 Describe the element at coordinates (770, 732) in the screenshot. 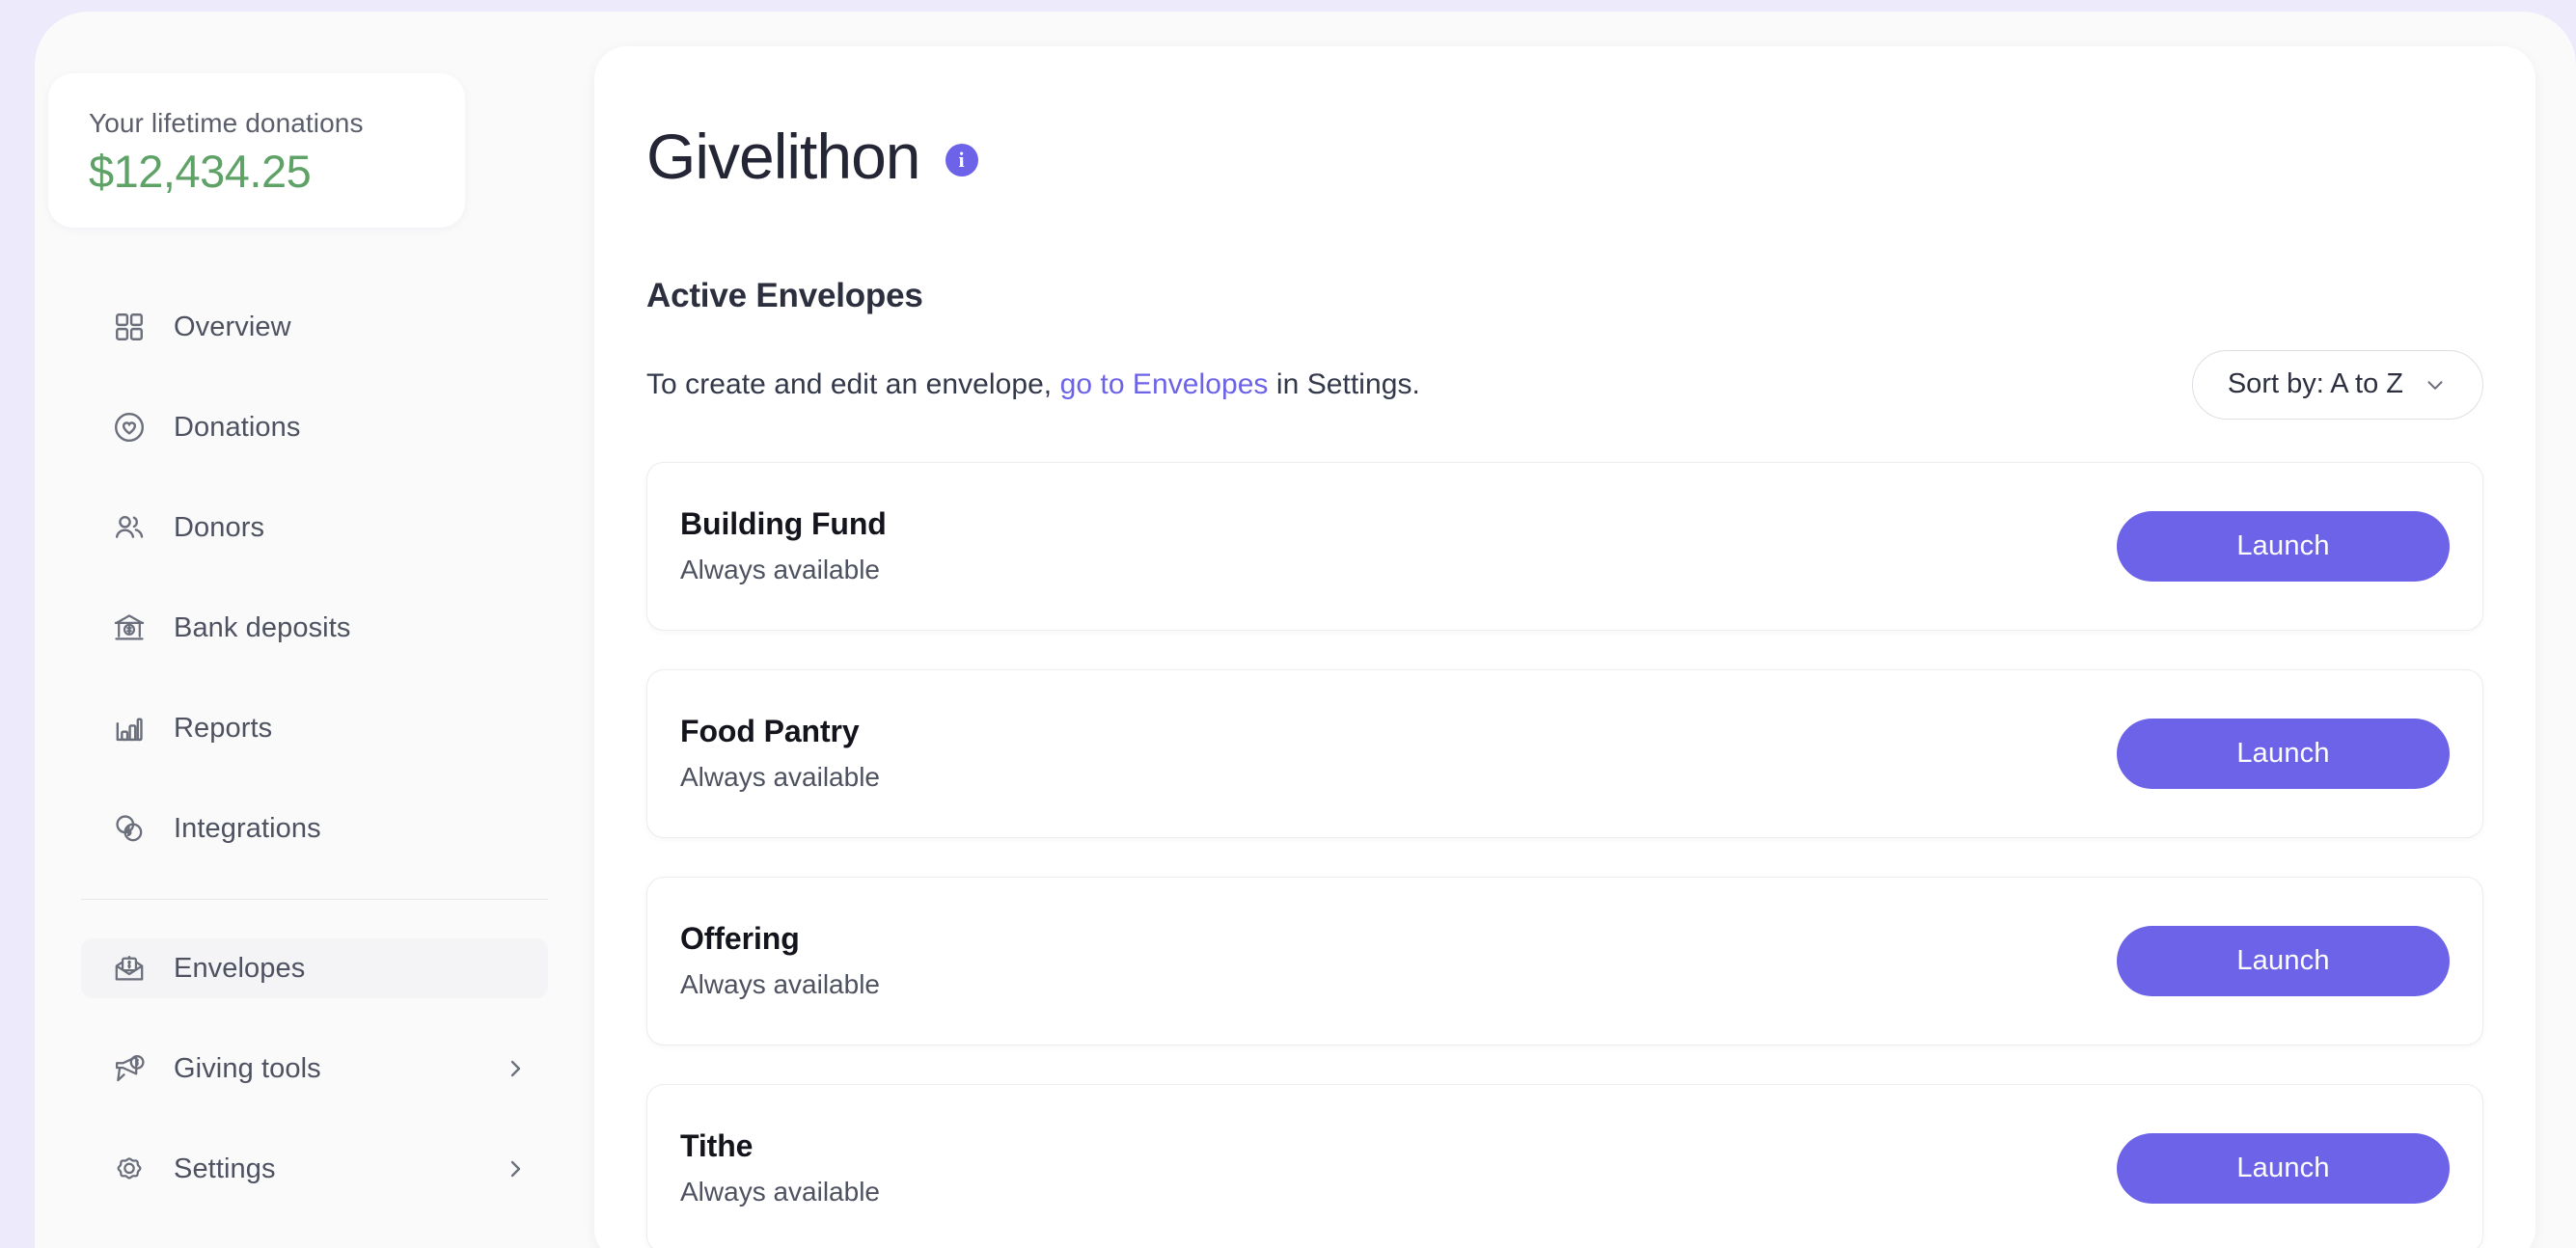

I see `envelope-name: Food Pantry` at that location.